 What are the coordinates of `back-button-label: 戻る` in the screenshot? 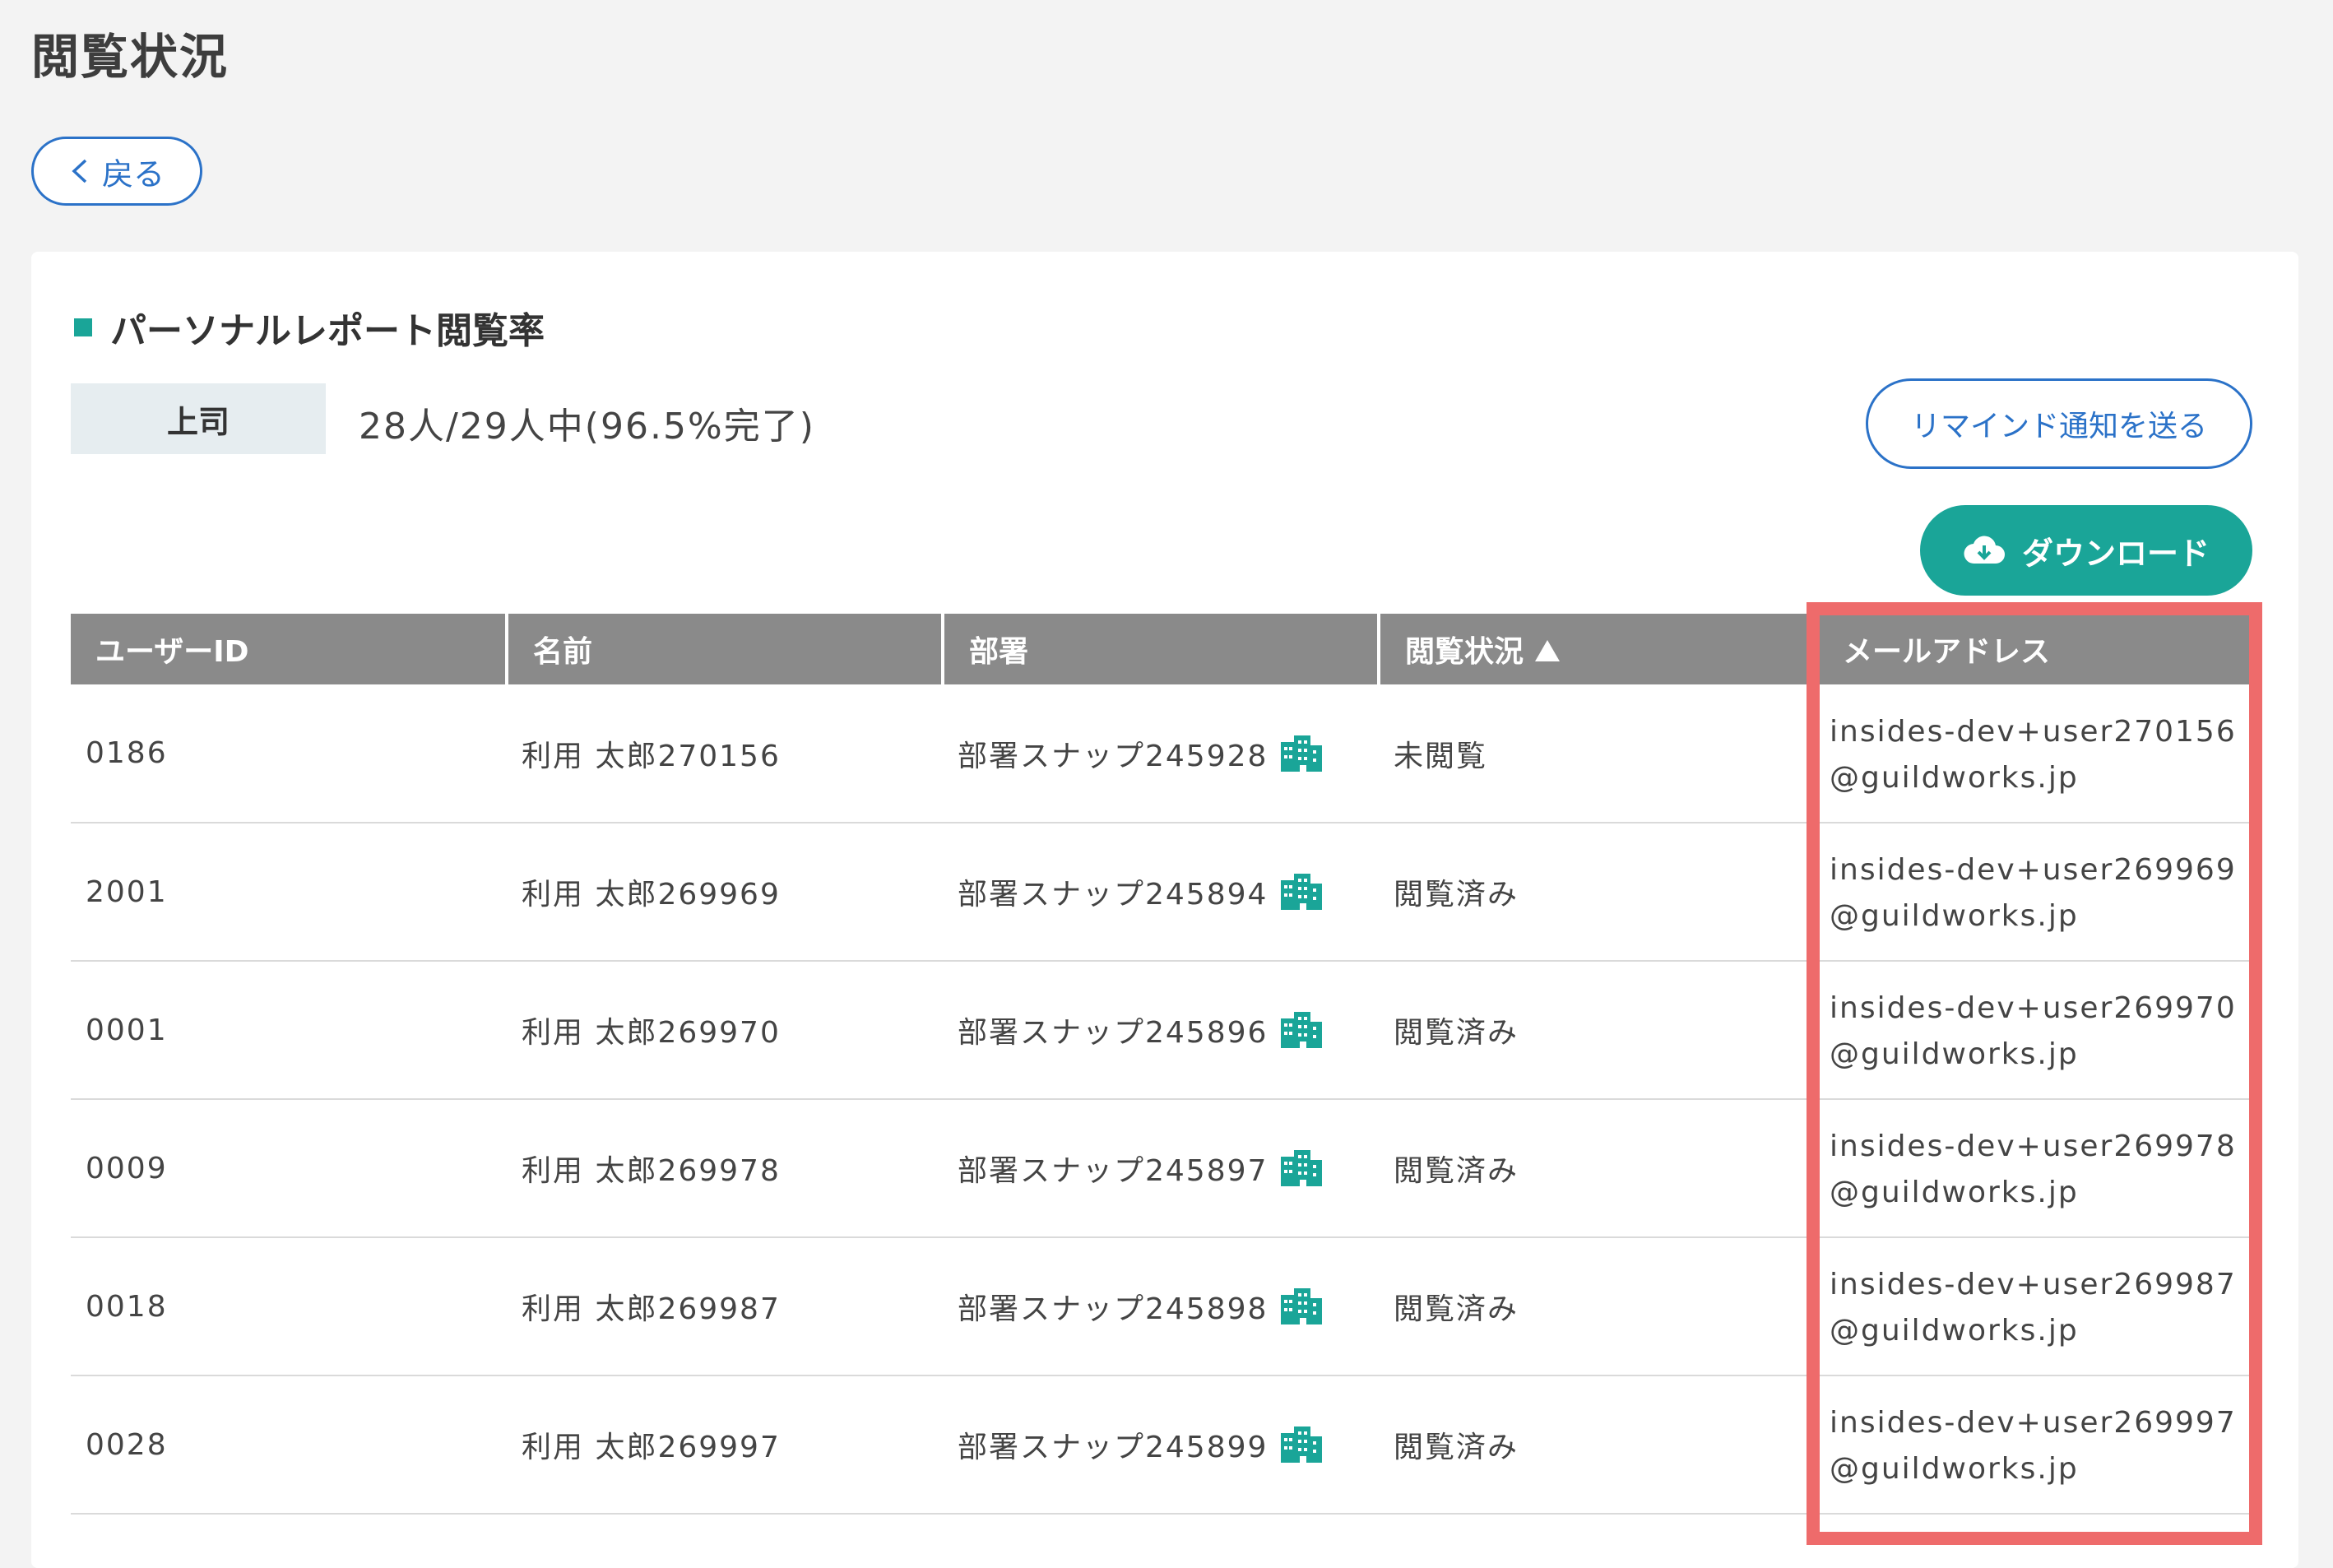 It's located at (133, 174).